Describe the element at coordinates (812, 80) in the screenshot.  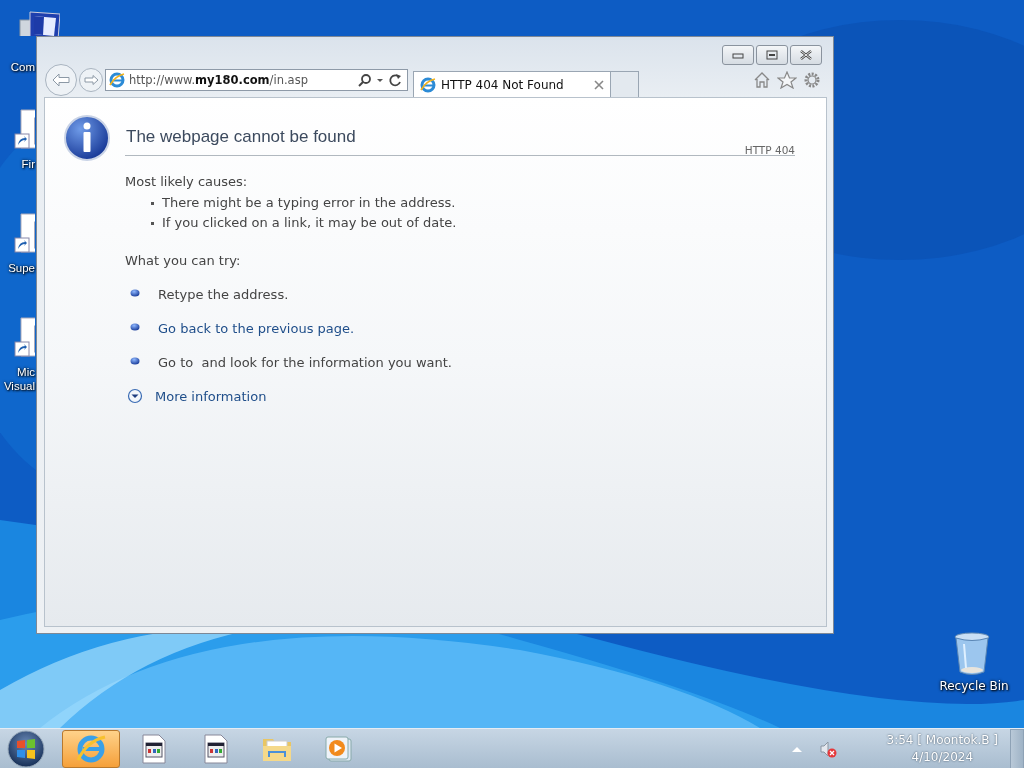
I see `settings-icon` at that location.